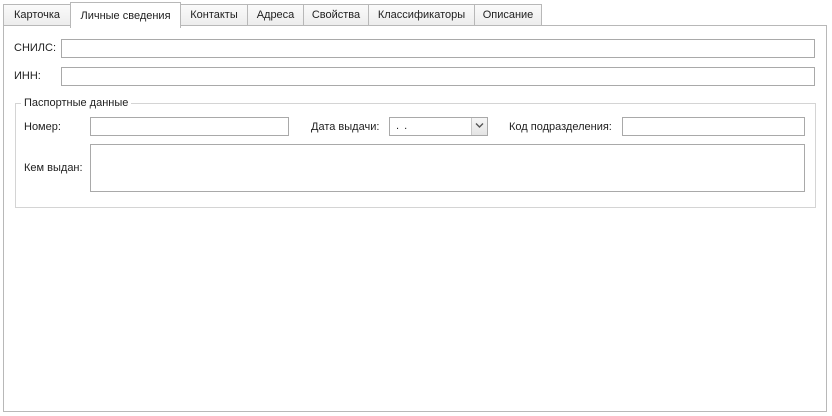 The image size is (832, 416). Describe the element at coordinates (76, 103) in the screenshot. I see `passport-group-title: Паспортные данные` at that location.